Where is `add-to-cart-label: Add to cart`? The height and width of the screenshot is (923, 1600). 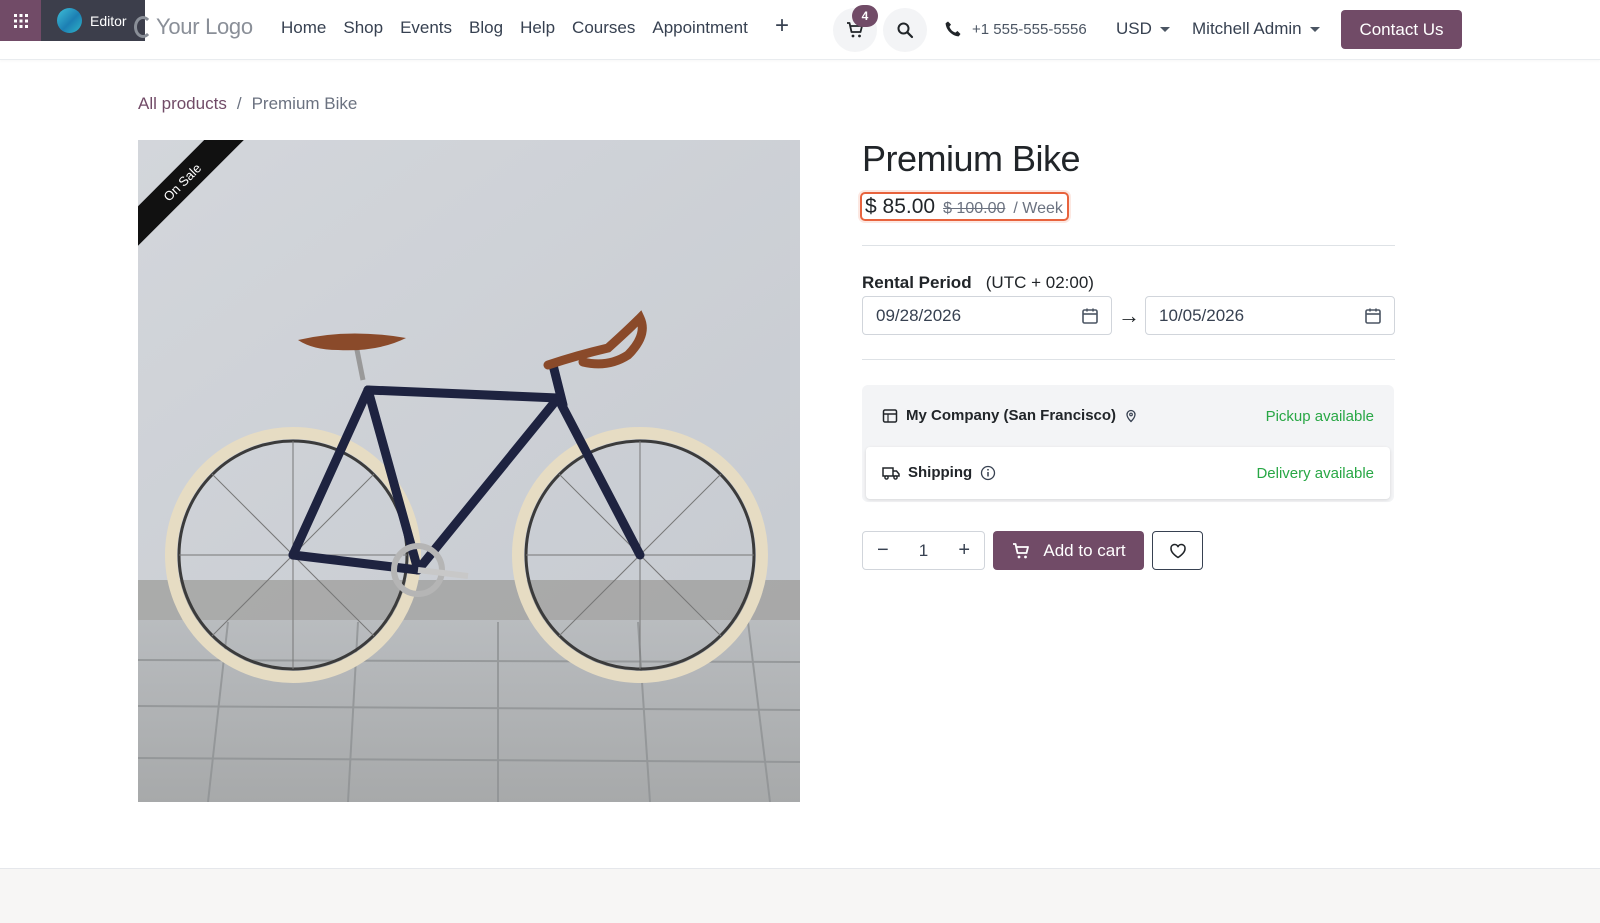 add-to-cart-label: Add to cart is located at coordinates (1084, 550).